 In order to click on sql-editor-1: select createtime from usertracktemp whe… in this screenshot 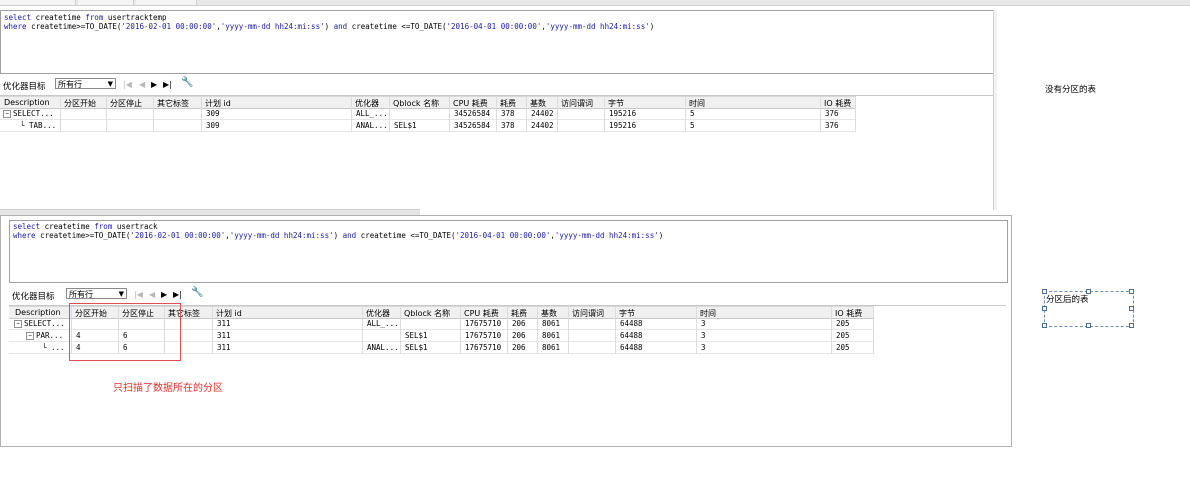, I will do `click(498, 42)`.